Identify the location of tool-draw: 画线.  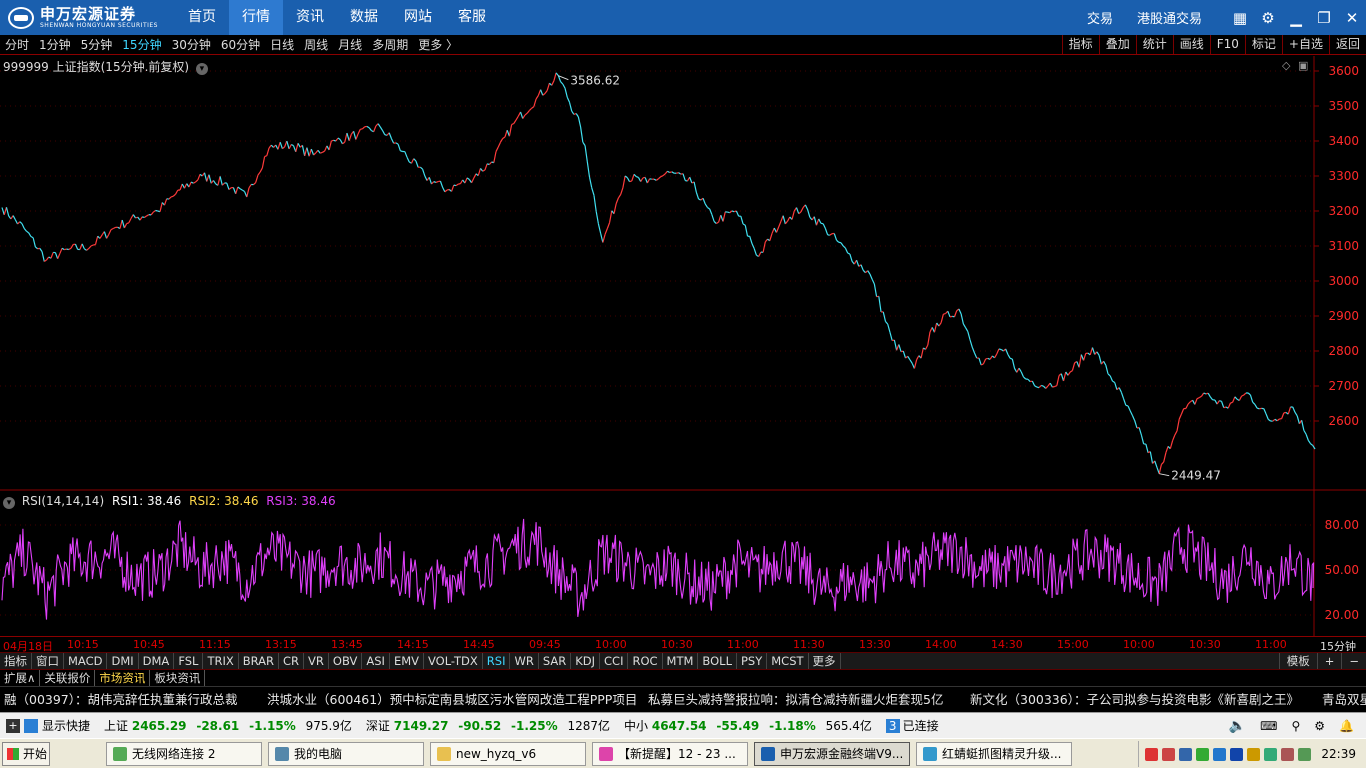
(1191, 44).